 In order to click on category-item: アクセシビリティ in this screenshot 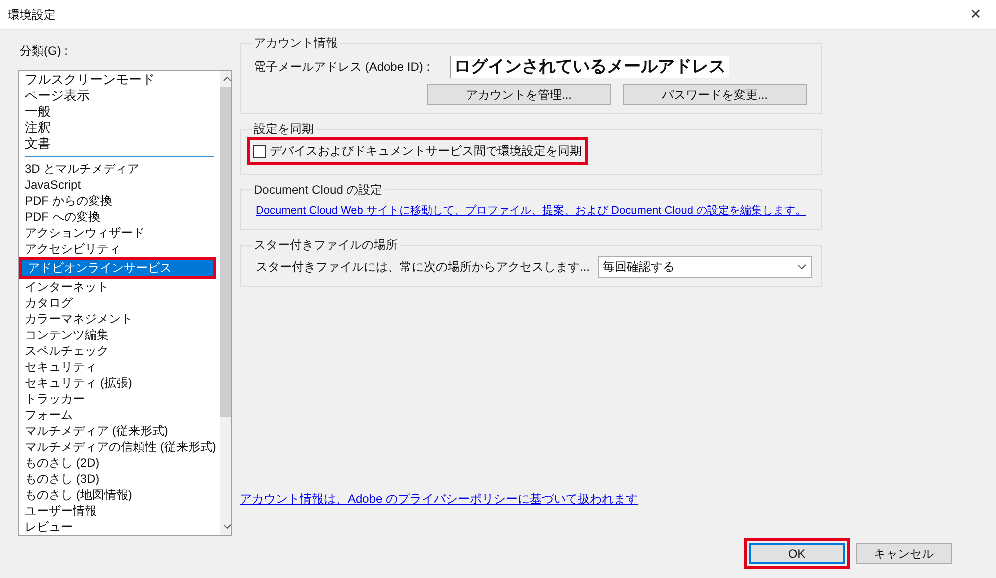, I will do `click(117, 249)`.